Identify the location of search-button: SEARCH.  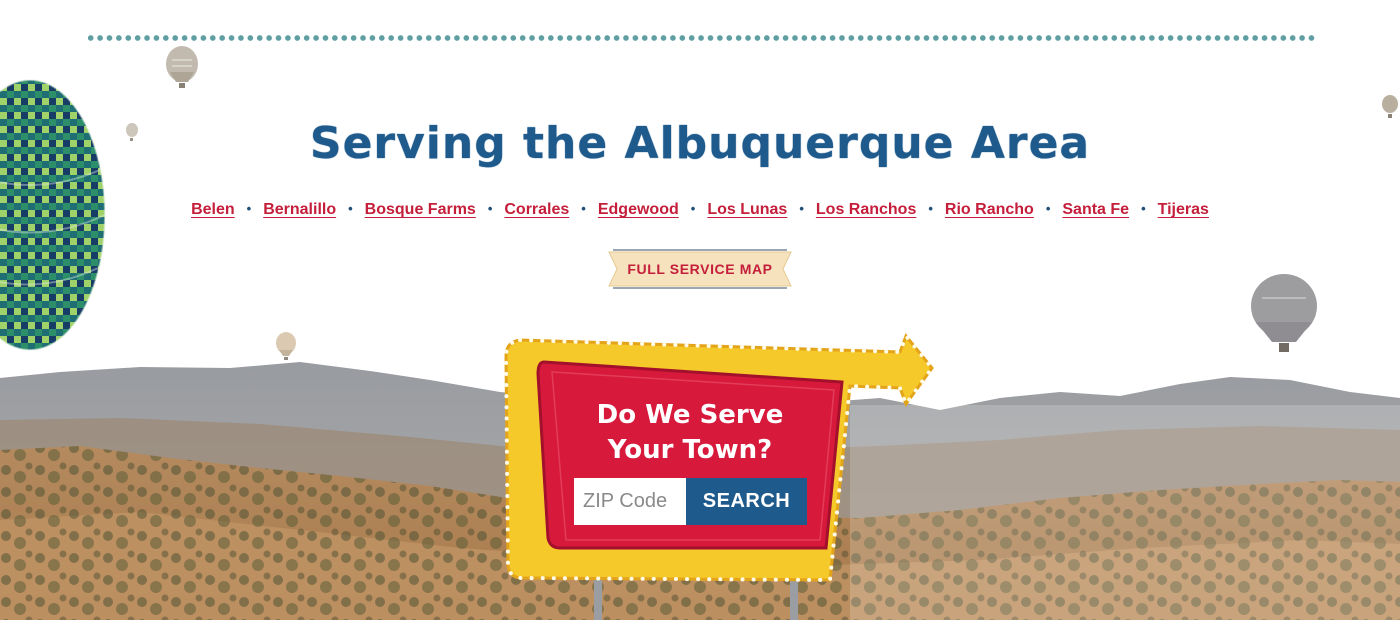
(746, 501).